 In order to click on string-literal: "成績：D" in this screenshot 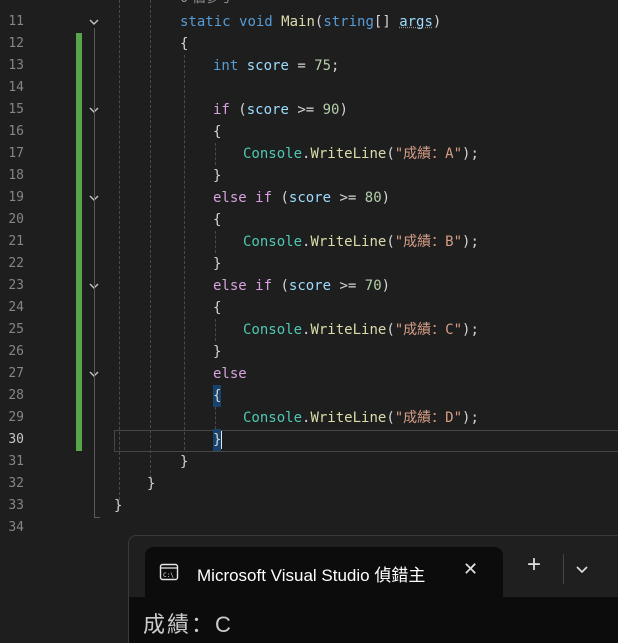, I will do `click(428, 418)`.